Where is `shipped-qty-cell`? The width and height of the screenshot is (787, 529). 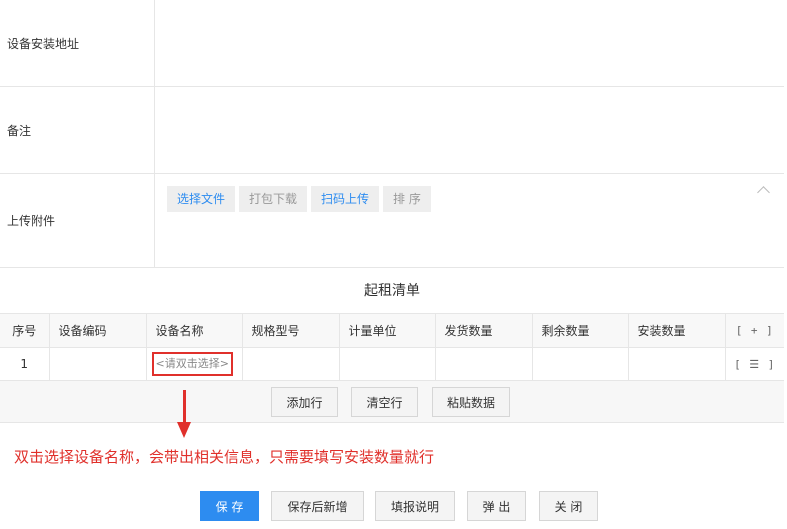 shipped-qty-cell is located at coordinates (484, 364).